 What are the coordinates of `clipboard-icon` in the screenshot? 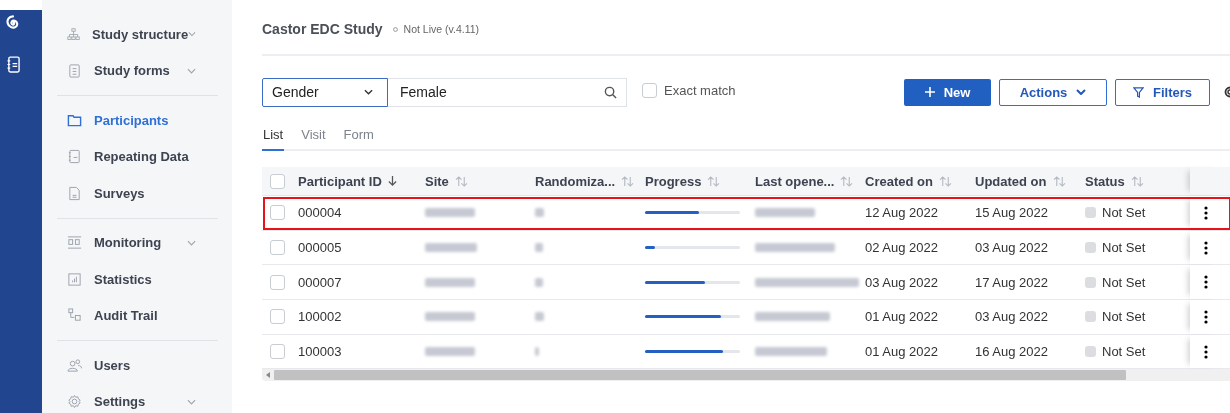 It's located at (74, 71).